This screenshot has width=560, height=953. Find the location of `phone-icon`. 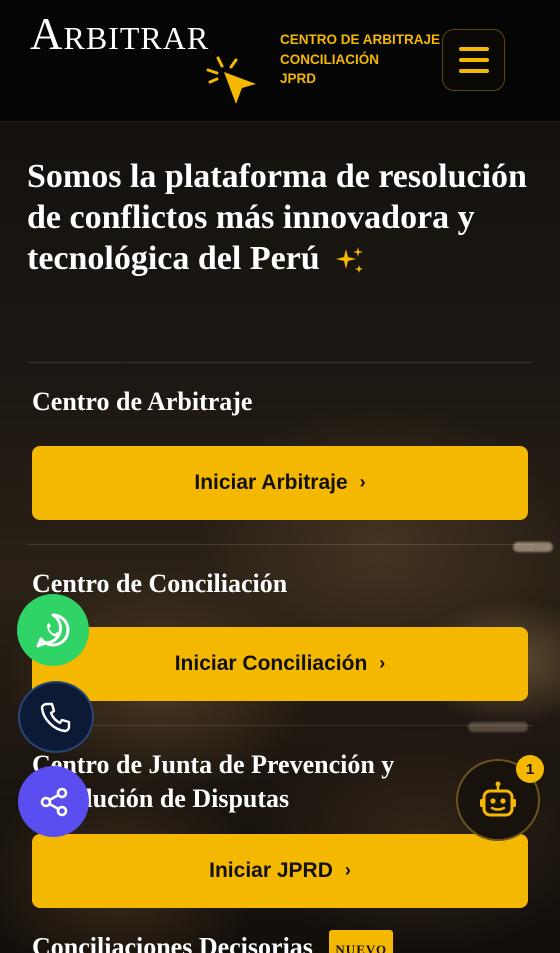

phone-icon is located at coordinates (55, 717).